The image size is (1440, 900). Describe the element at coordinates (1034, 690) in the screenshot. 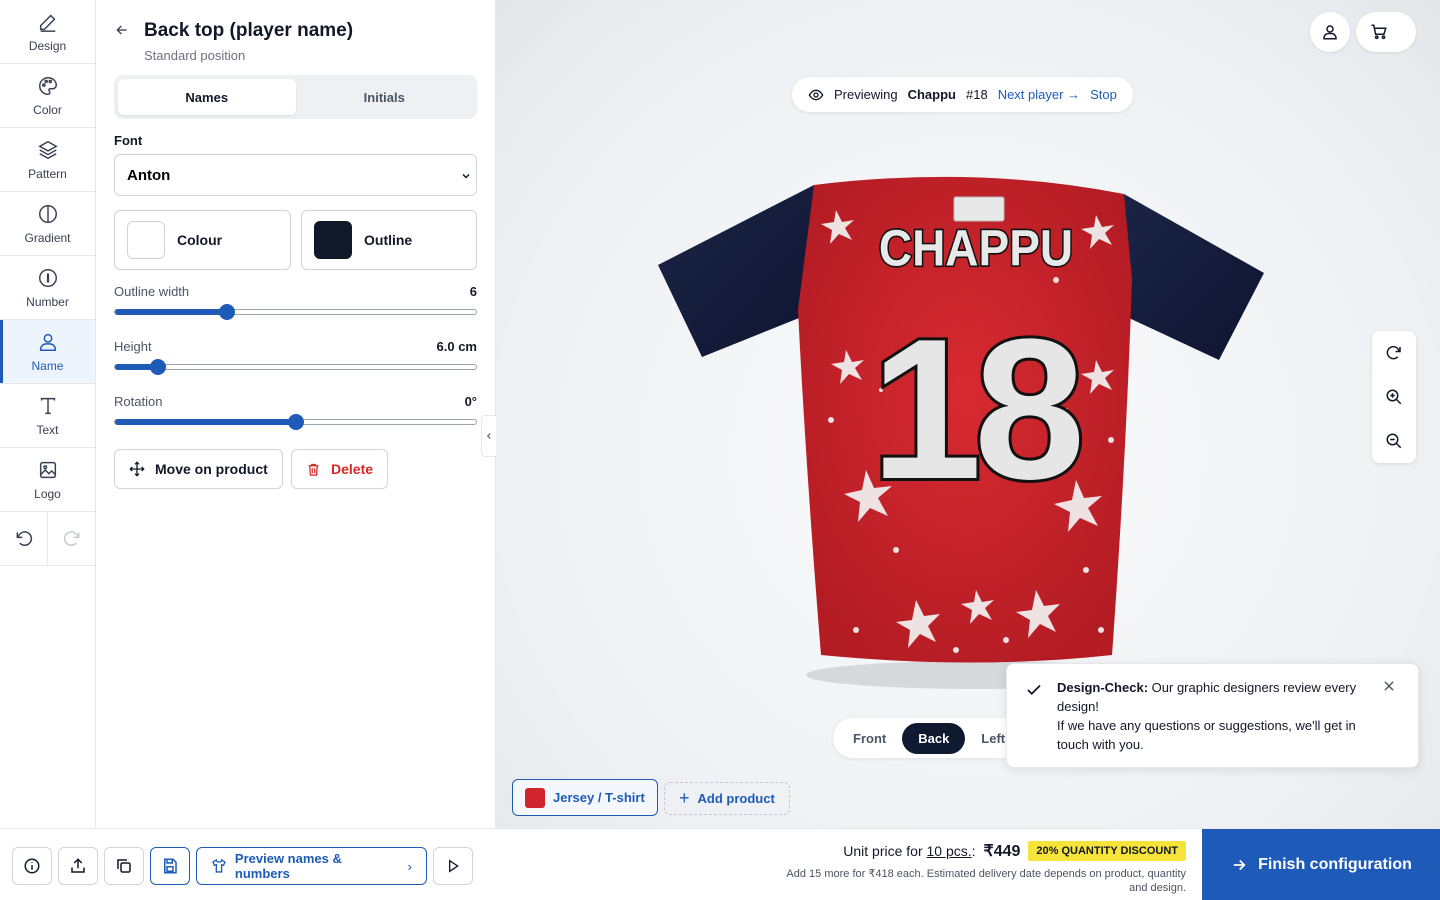

I see `checkmark-icon` at that location.